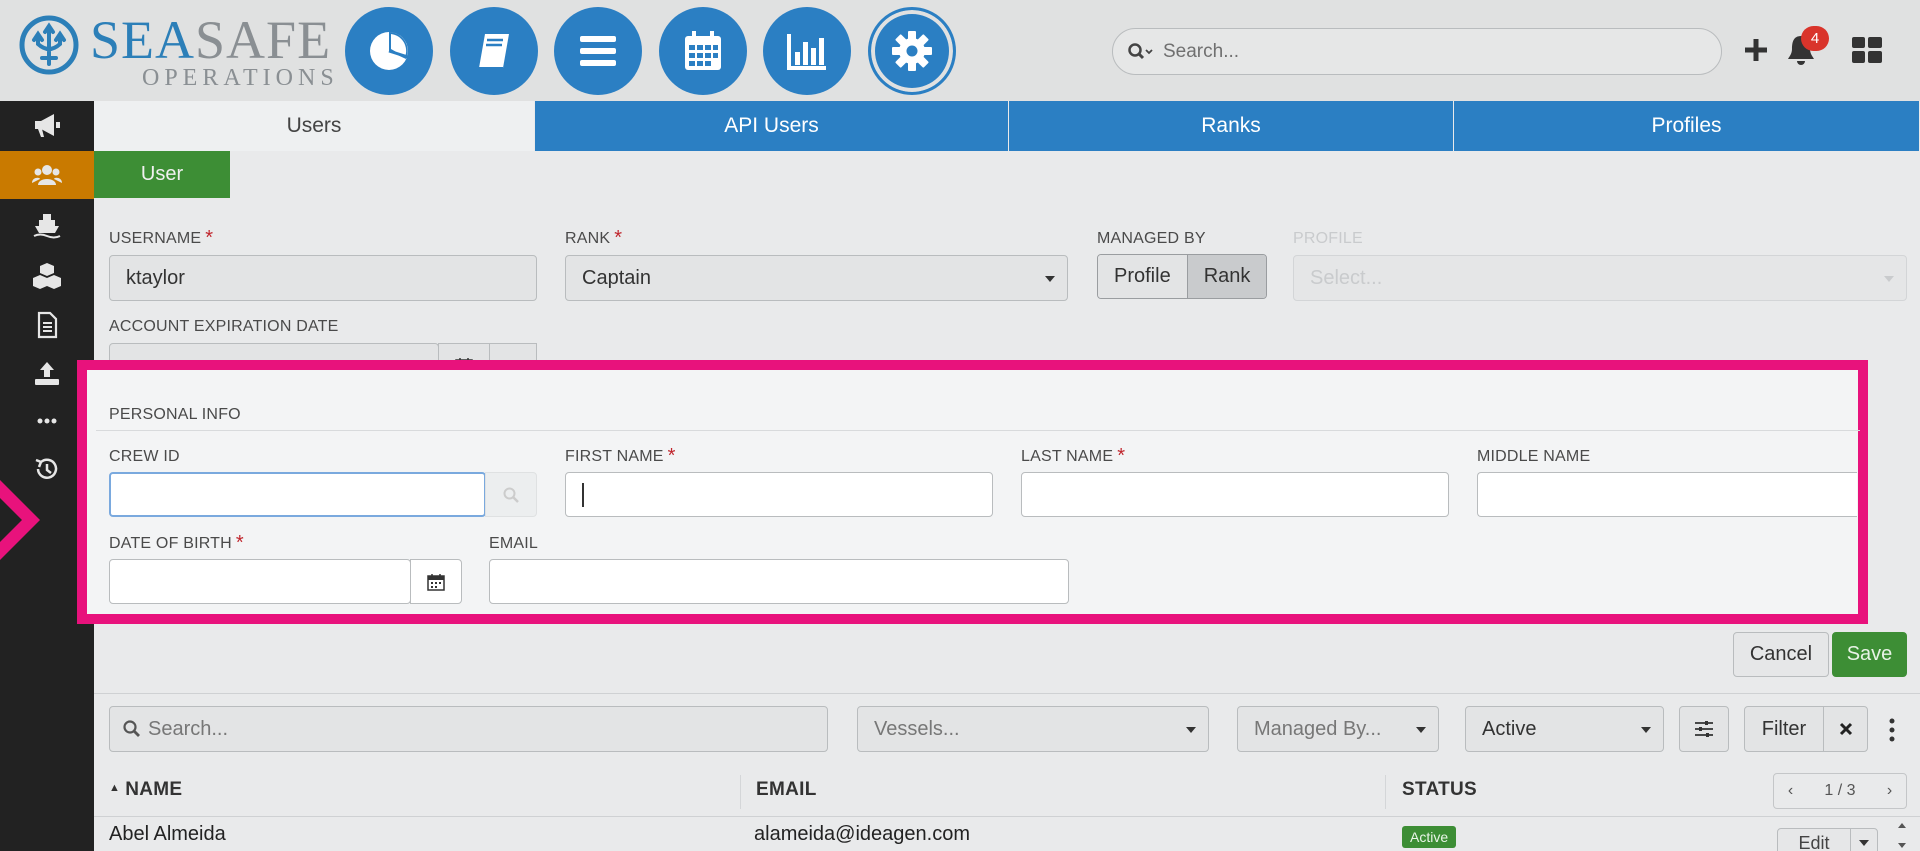 The image size is (1920, 851). Describe the element at coordinates (162, 174) in the screenshot. I see `subtab-user: User` at that location.